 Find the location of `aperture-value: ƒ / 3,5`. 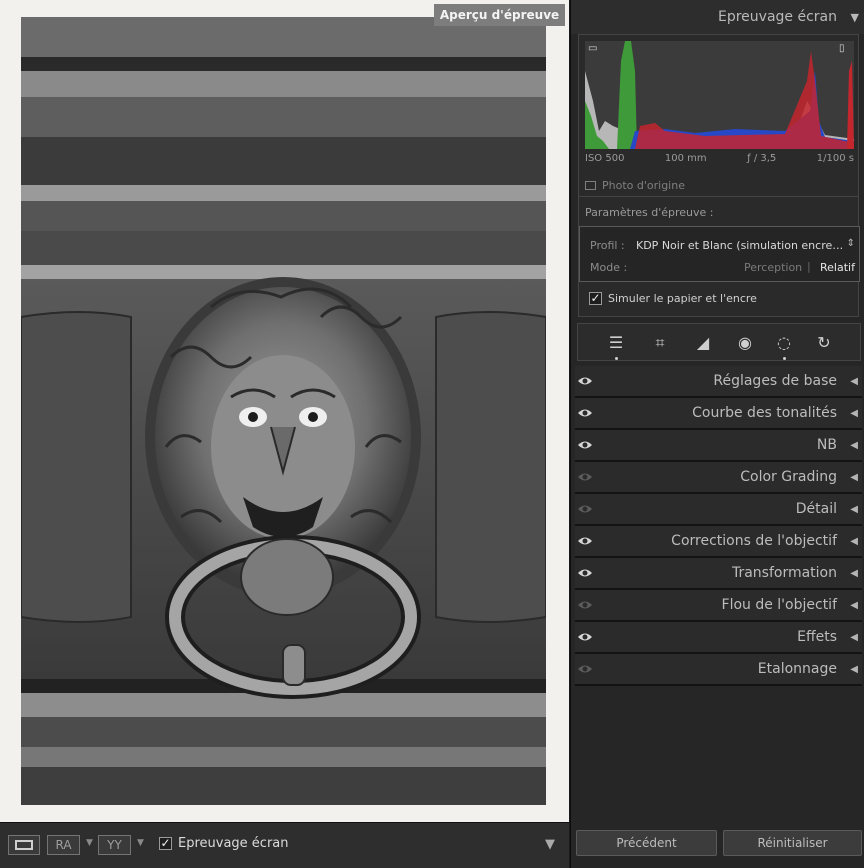

aperture-value: ƒ / 3,5 is located at coordinates (762, 158).